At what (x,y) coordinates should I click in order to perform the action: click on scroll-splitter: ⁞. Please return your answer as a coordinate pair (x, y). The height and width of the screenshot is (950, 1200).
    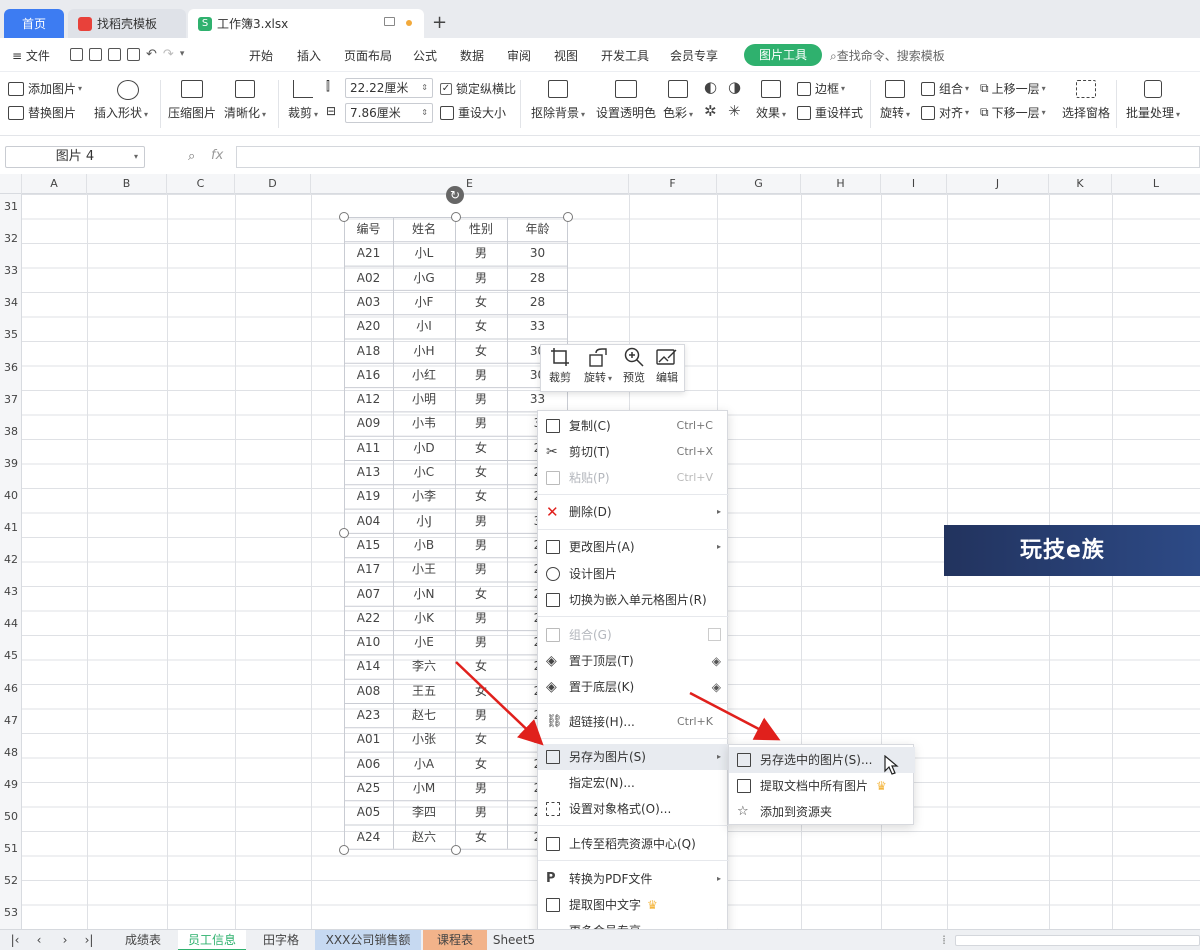
    Looking at the image, I should click on (944, 940).